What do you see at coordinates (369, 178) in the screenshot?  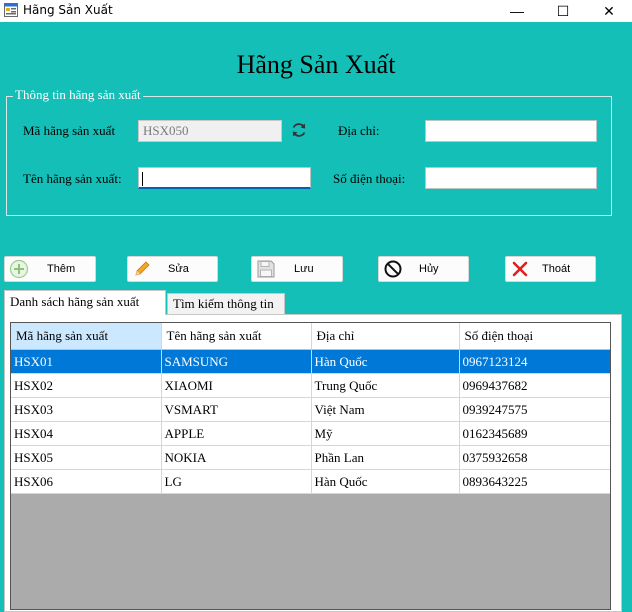 I see `so-dien-thoai-label: Số điện thoại:` at bounding box center [369, 178].